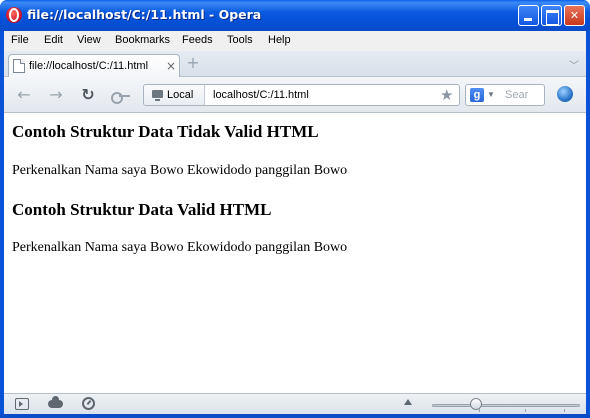 This screenshot has width=590, height=418. I want to click on search-input: Sear, so click(516, 95).